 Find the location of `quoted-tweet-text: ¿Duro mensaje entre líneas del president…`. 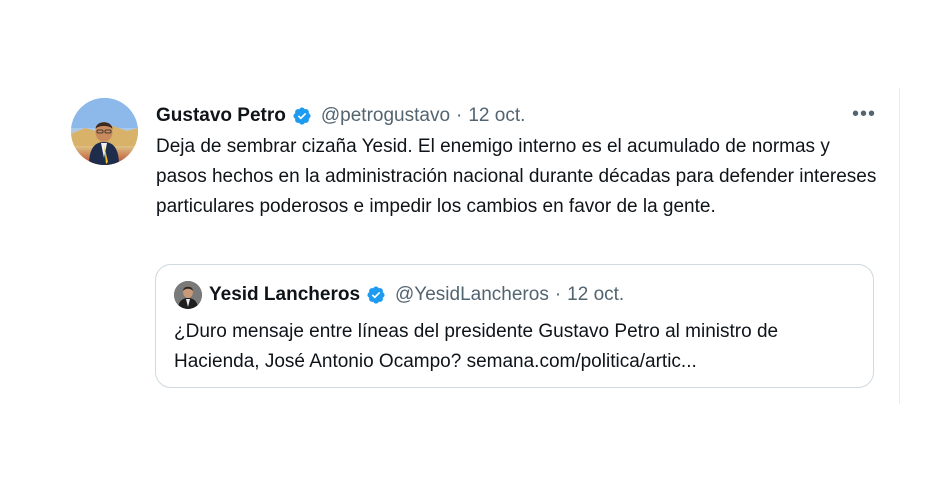

quoted-tweet-text: ¿Duro mensaje entre líneas del president… is located at coordinates (476, 346).